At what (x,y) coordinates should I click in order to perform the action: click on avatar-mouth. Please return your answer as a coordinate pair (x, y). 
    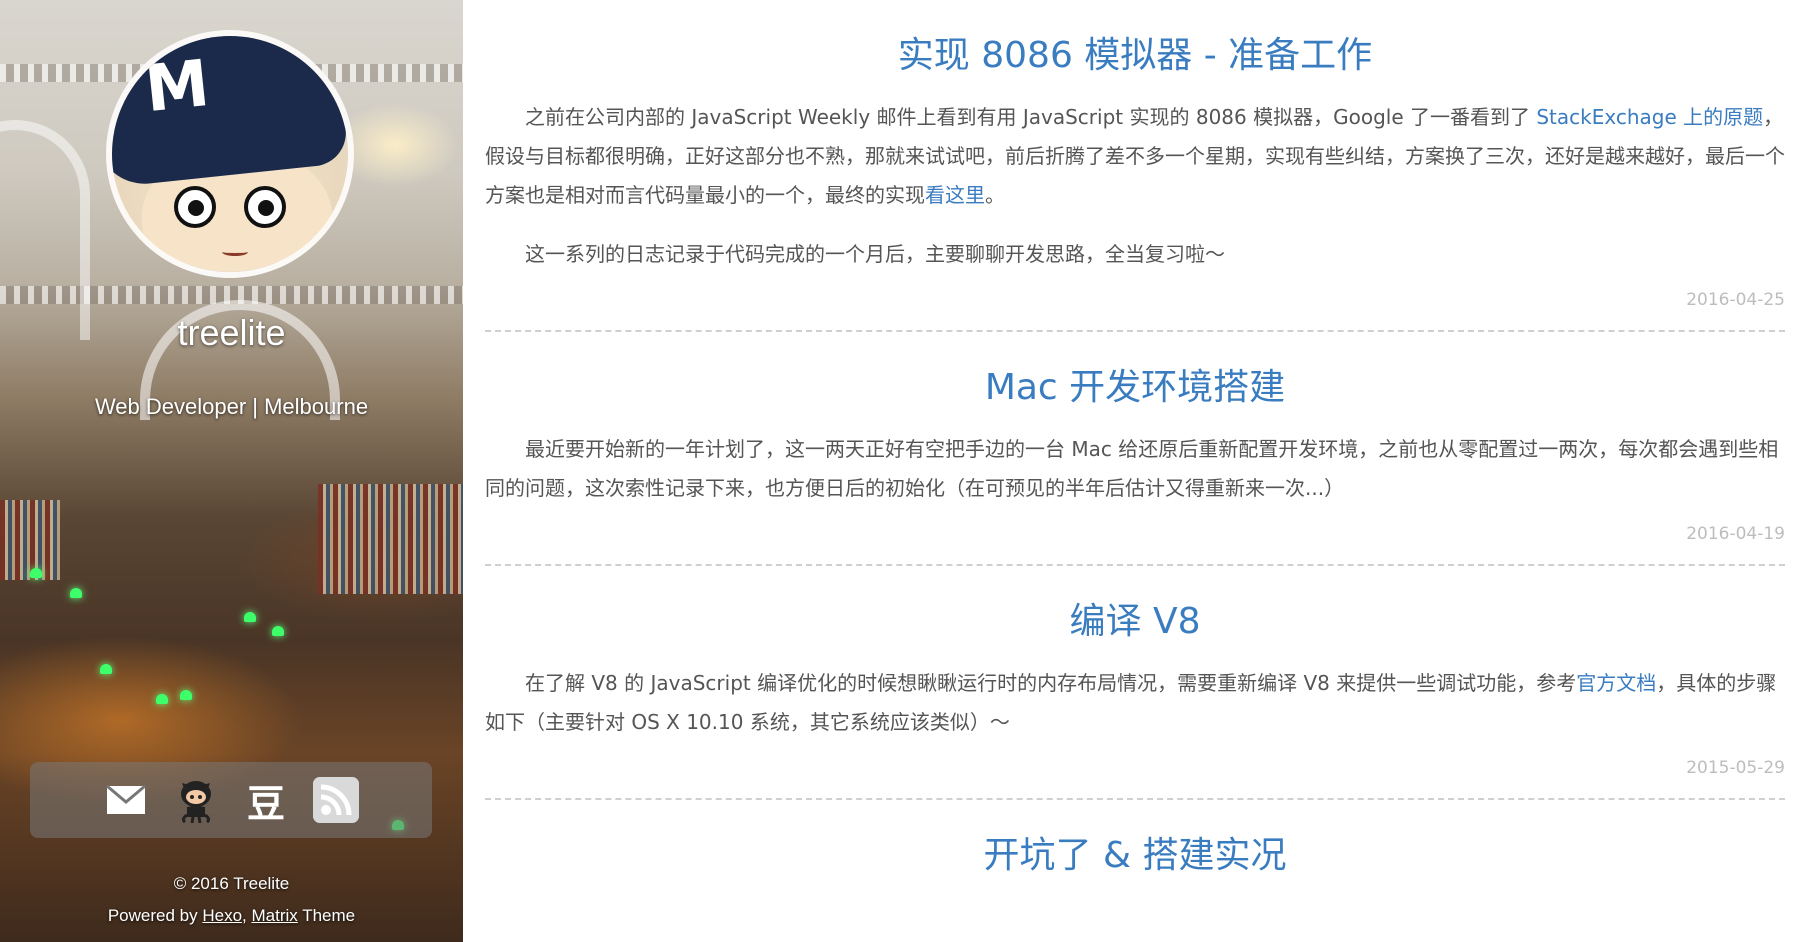
    Looking at the image, I should click on (235, 252).